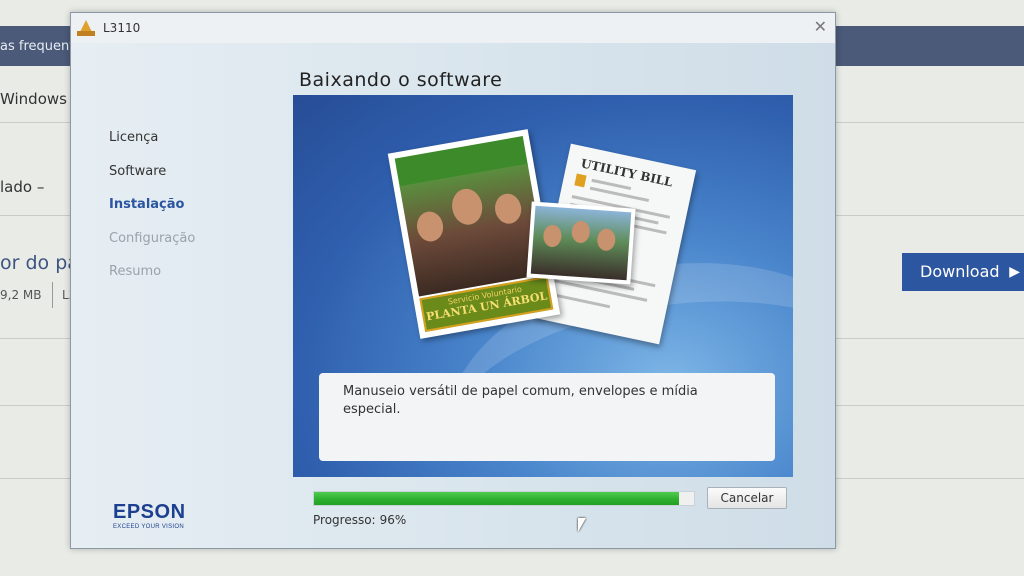 Image resolution: width=1024 pixels, height=576 pixels. What do you see at coordinates (21, 295) in the screenshot?
I see `background-file-size: 9,2 MB` at bounding box center [21, 295].